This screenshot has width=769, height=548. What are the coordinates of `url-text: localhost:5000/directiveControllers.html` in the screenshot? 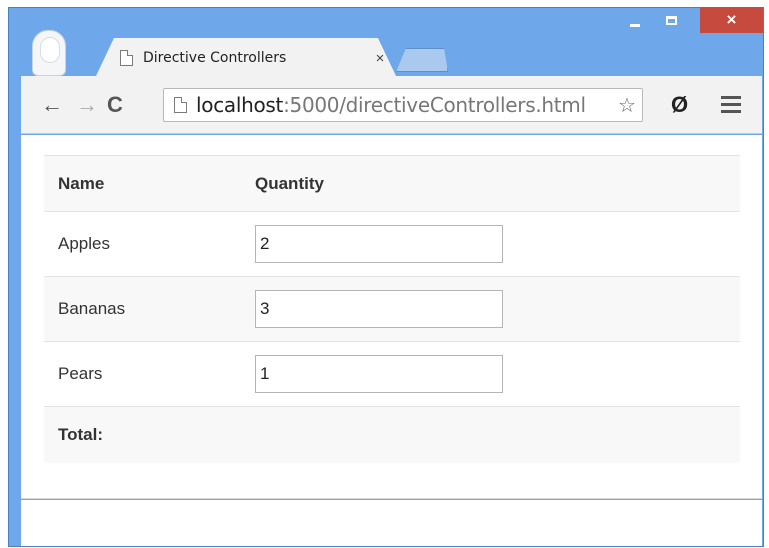 It's located at (404, 105).